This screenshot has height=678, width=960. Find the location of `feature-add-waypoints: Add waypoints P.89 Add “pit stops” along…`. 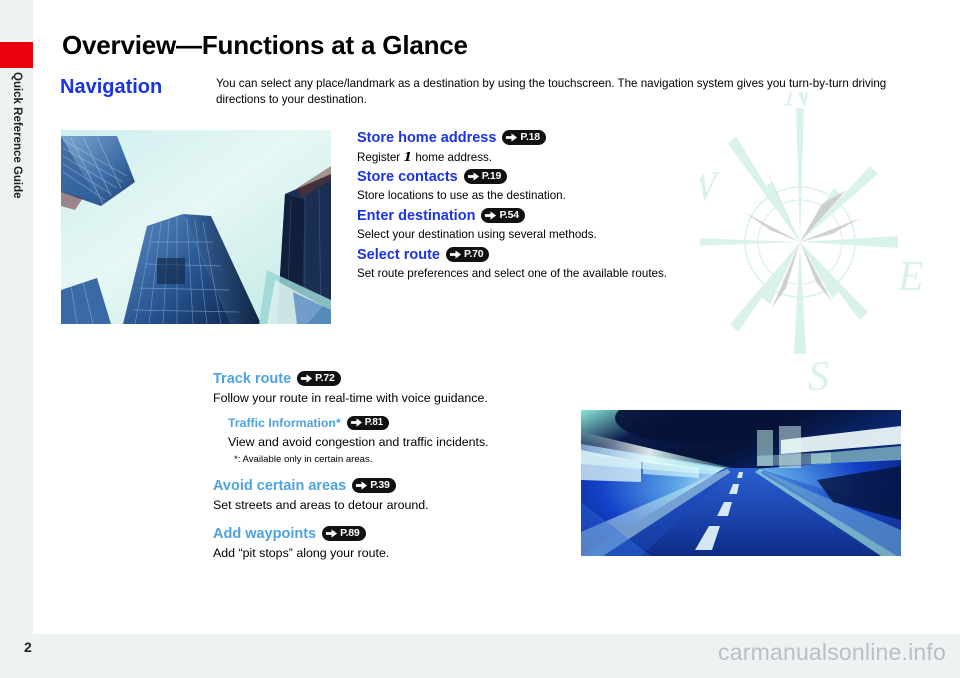

feature-add-waypoints: Add waypoints P.89 Add “pit stops” along… is located at coordinates (301, 543).